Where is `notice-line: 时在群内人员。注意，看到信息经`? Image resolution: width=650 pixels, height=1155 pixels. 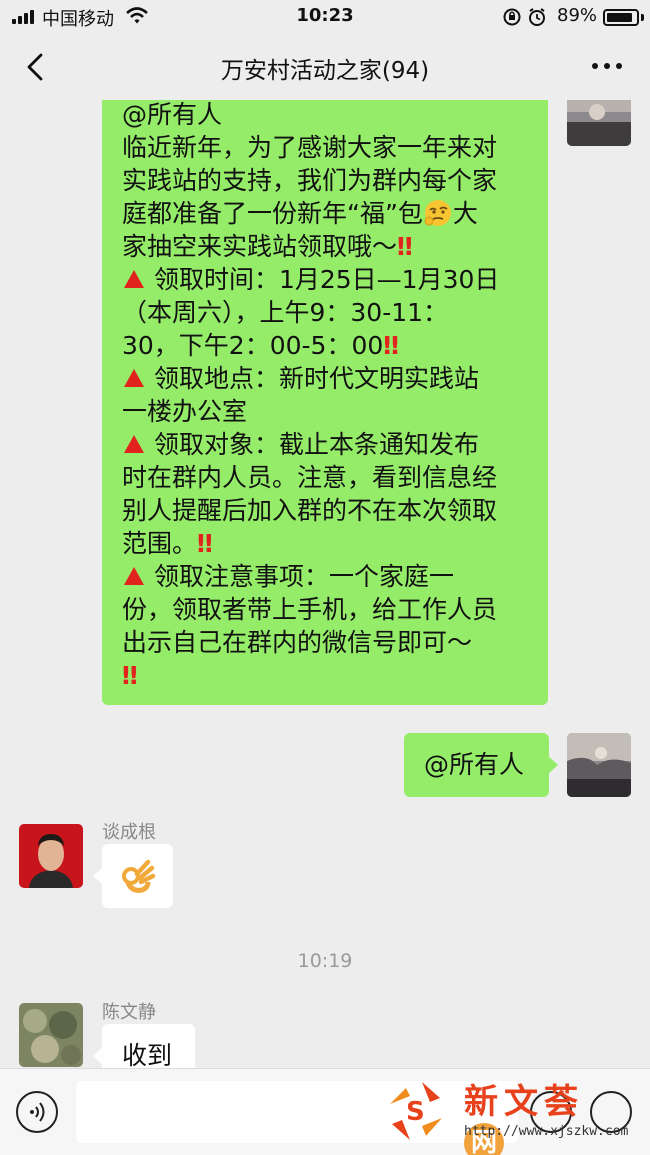 notice-line: 时在群内人员。注意，看到信息经 is located at coordinates (310, 477).